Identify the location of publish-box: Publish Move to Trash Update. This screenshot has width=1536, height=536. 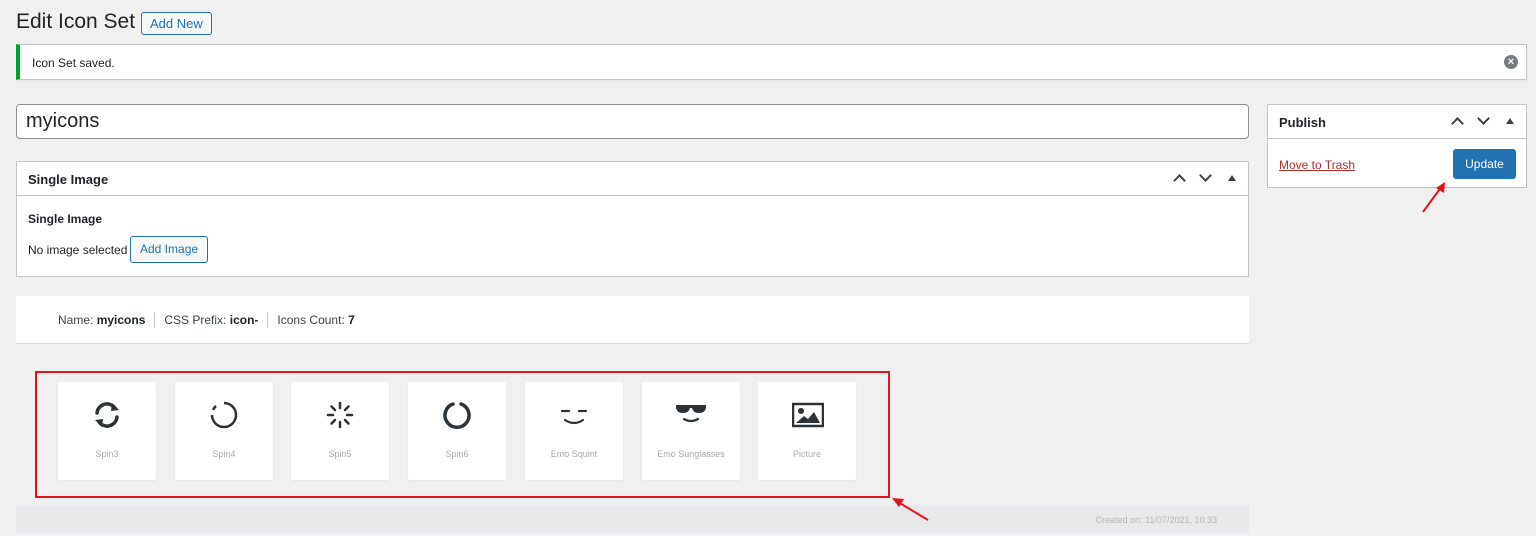
(1397, 146).